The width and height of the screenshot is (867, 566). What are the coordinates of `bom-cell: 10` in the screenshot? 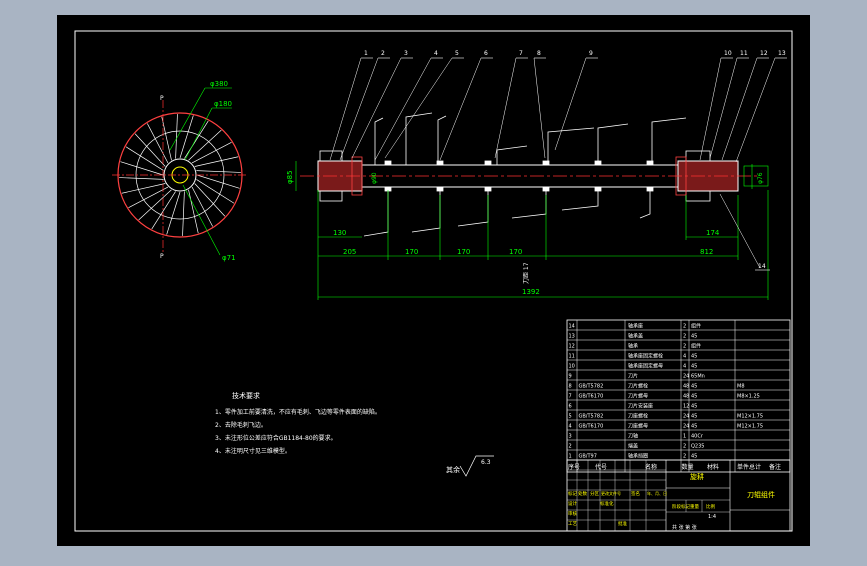 It's located at (572, 367).